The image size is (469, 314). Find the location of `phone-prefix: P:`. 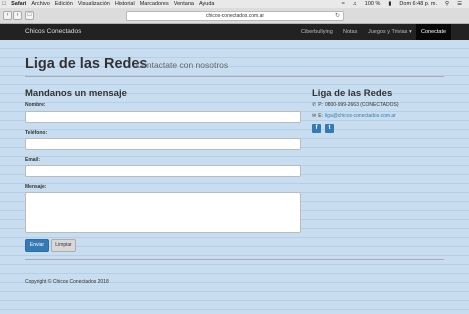

phone-prefix: P: is located at coordinates (320, 105).